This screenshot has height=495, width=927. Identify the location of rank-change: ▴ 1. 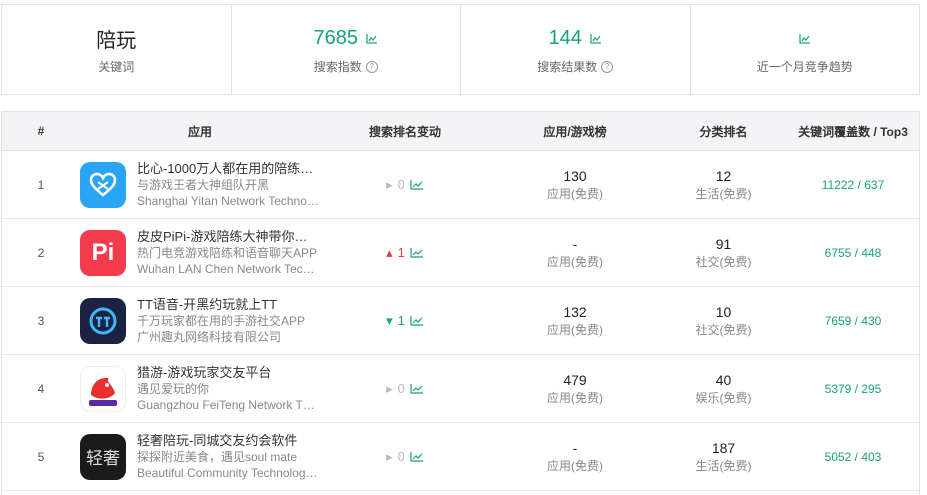
(405, 253).